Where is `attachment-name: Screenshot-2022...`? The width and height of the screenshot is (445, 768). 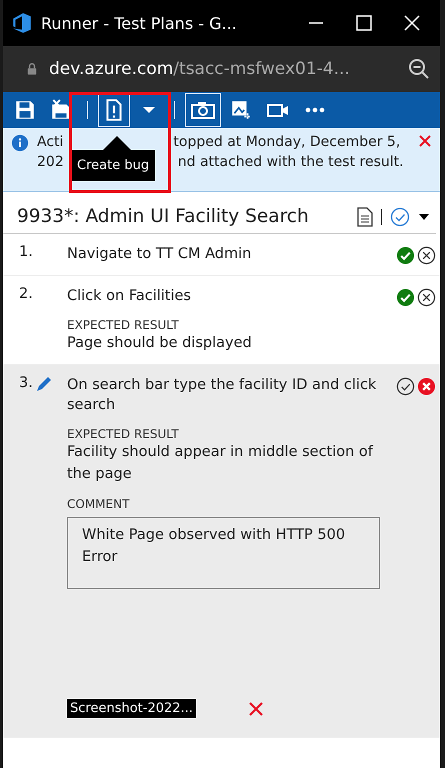
attachment-name: Screenshot-2022... is located at coordinates (131, 708).